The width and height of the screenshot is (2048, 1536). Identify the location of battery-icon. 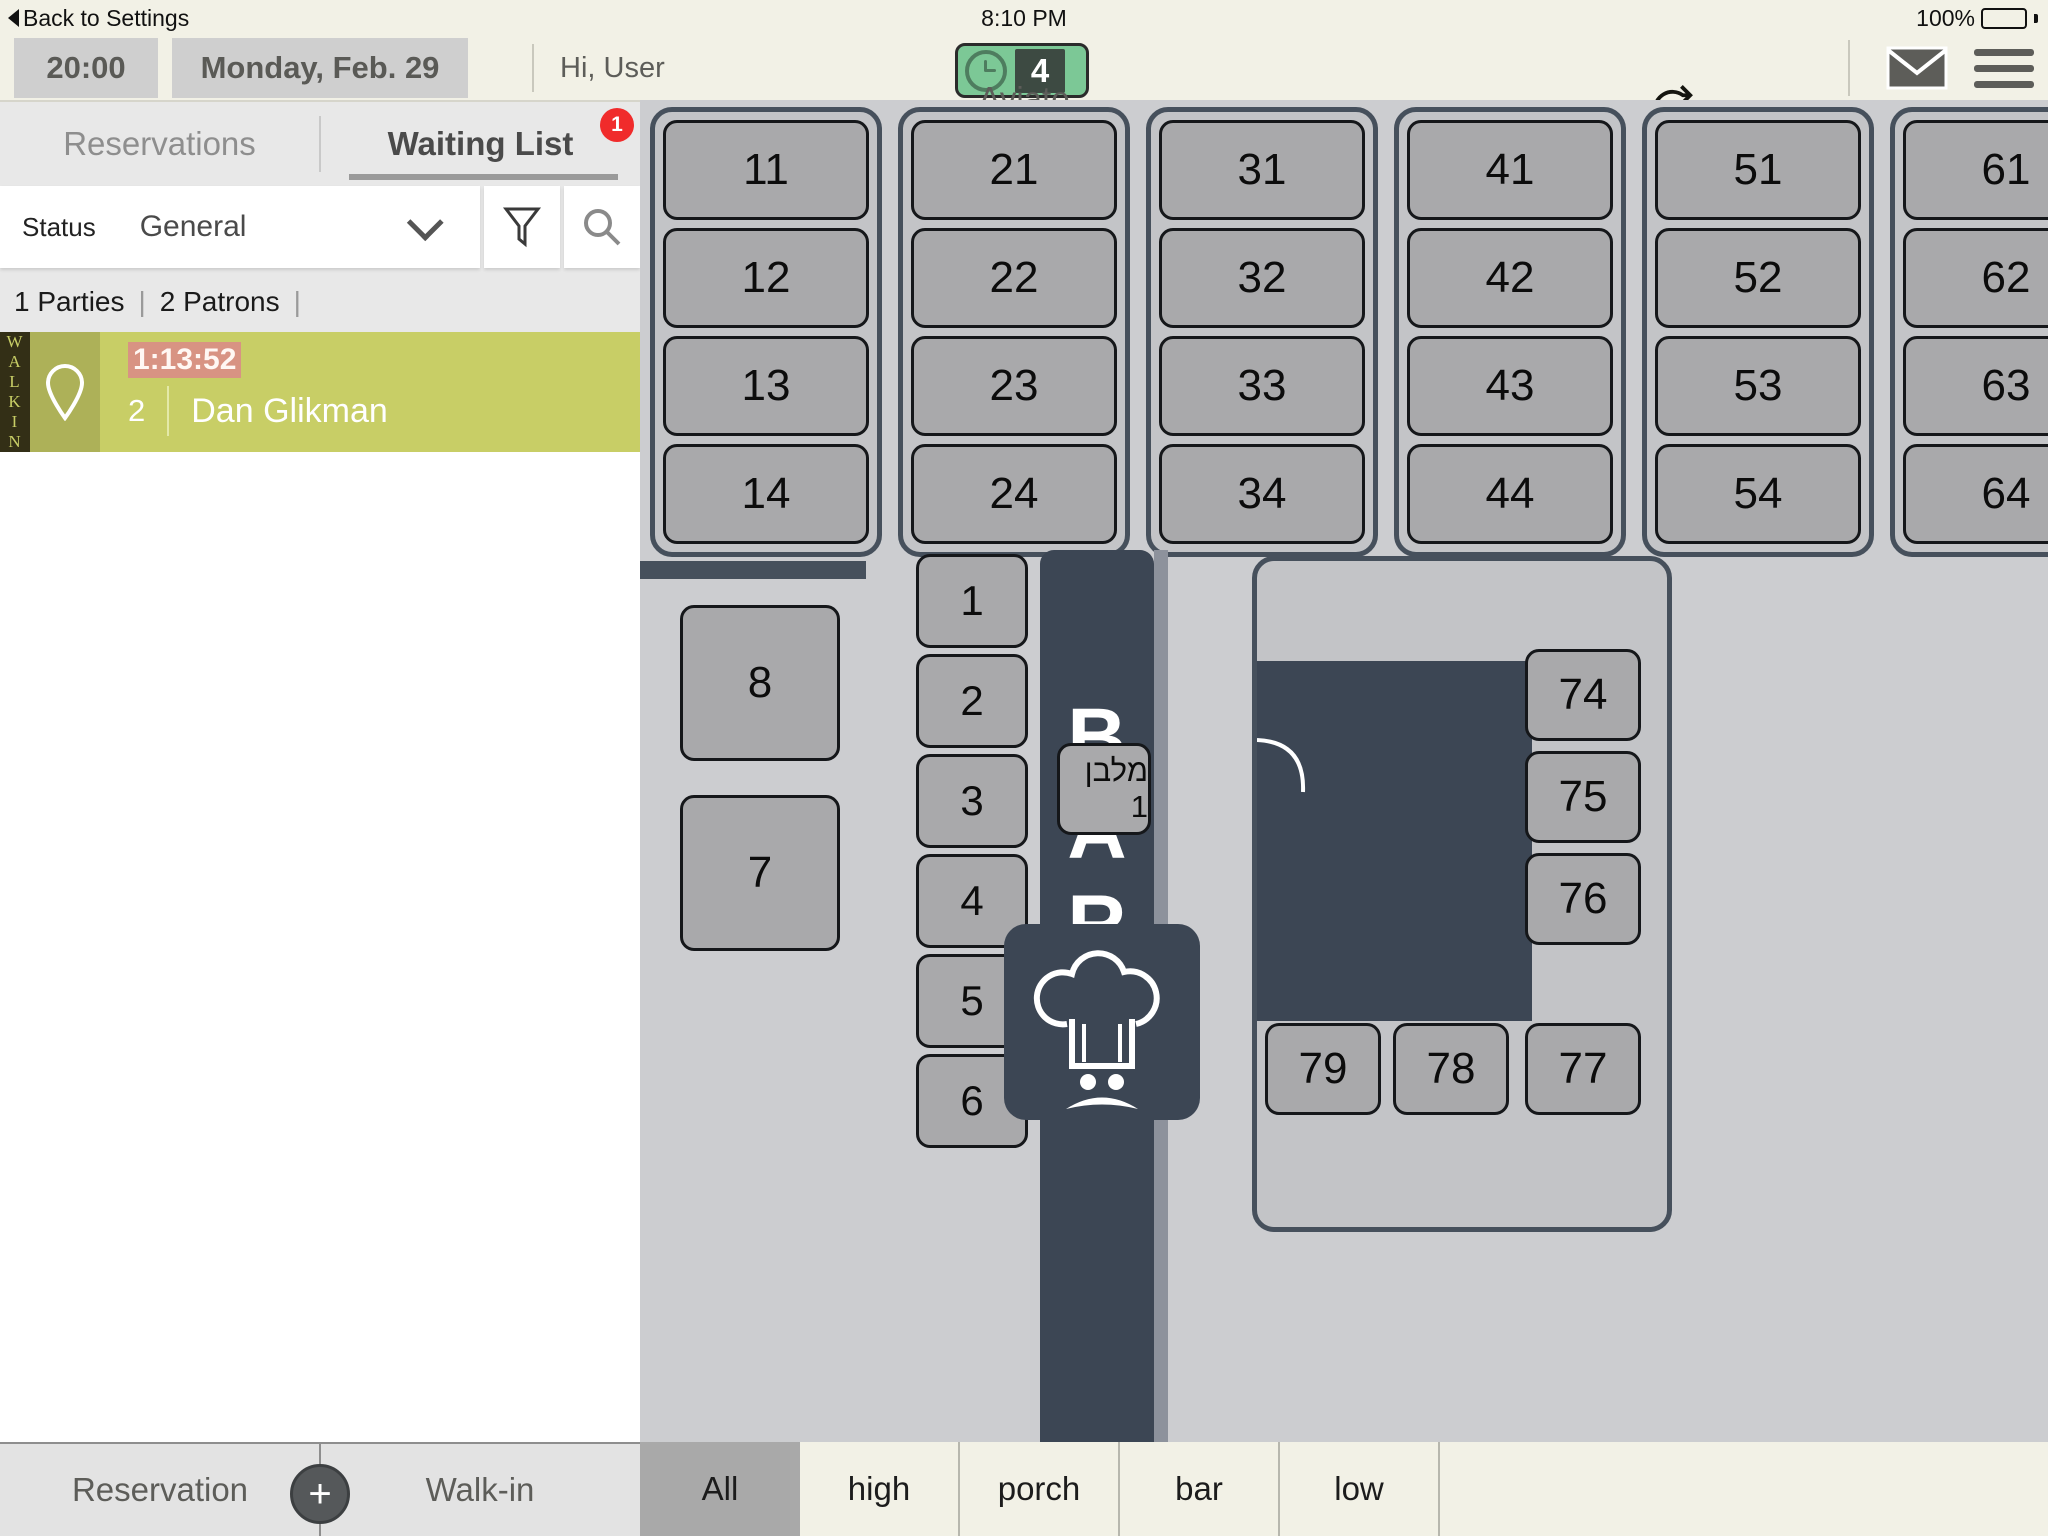
(2004, 18).